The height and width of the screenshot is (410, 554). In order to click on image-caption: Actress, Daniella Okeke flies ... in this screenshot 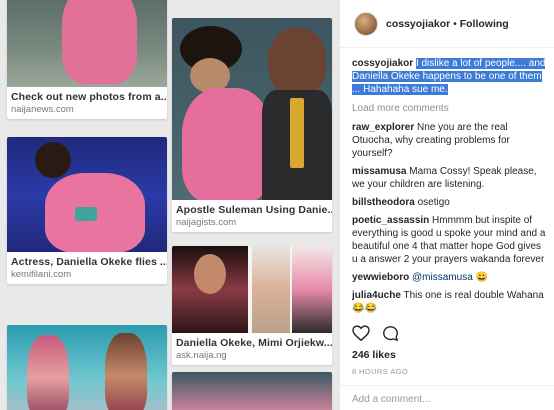, I will do `click(87, 260)`.